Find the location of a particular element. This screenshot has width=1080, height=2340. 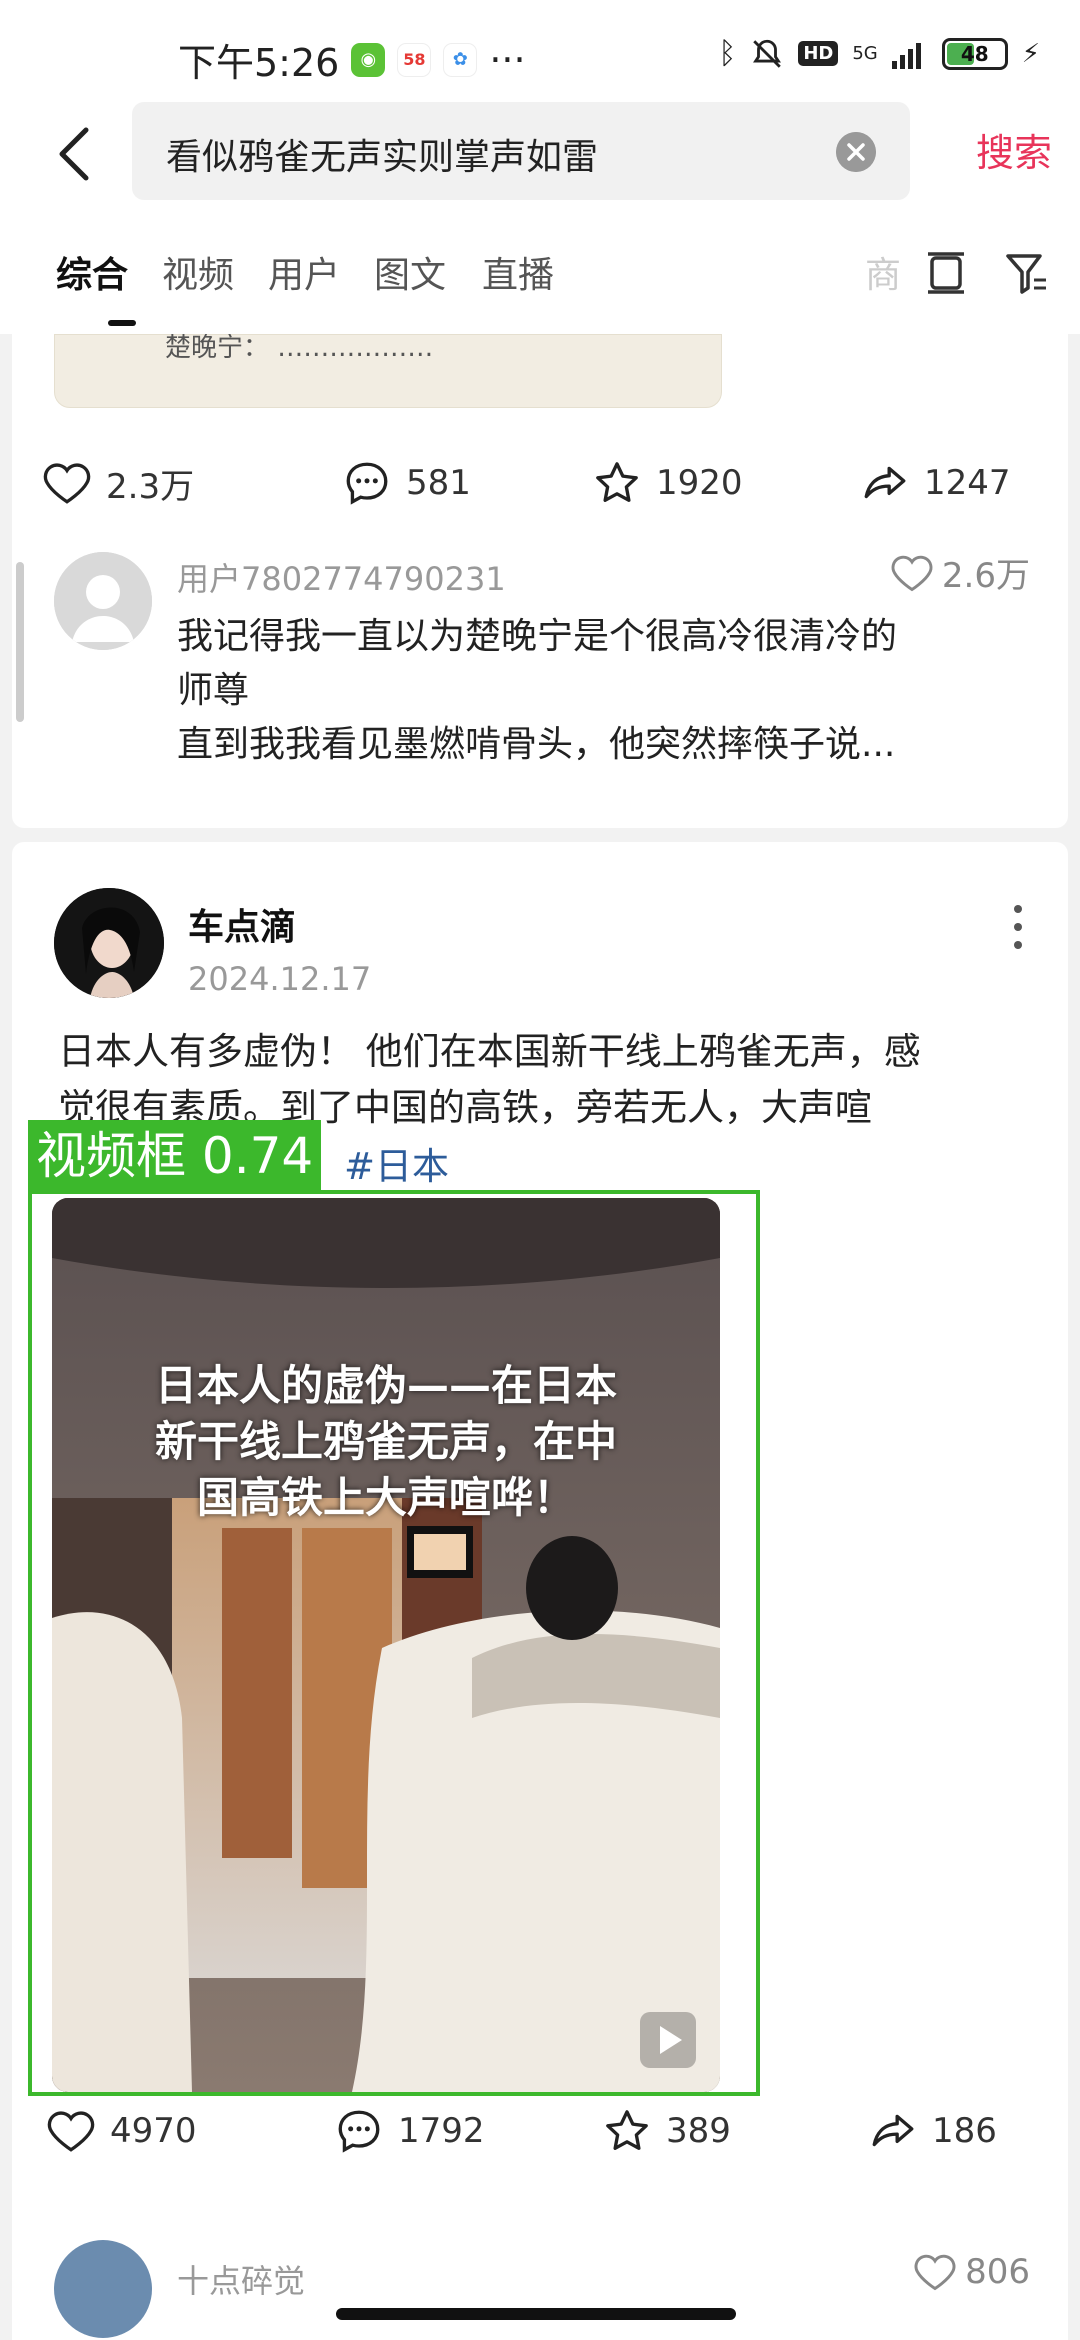

comment-like: 2.6万 is located at coordinates (960, 572).